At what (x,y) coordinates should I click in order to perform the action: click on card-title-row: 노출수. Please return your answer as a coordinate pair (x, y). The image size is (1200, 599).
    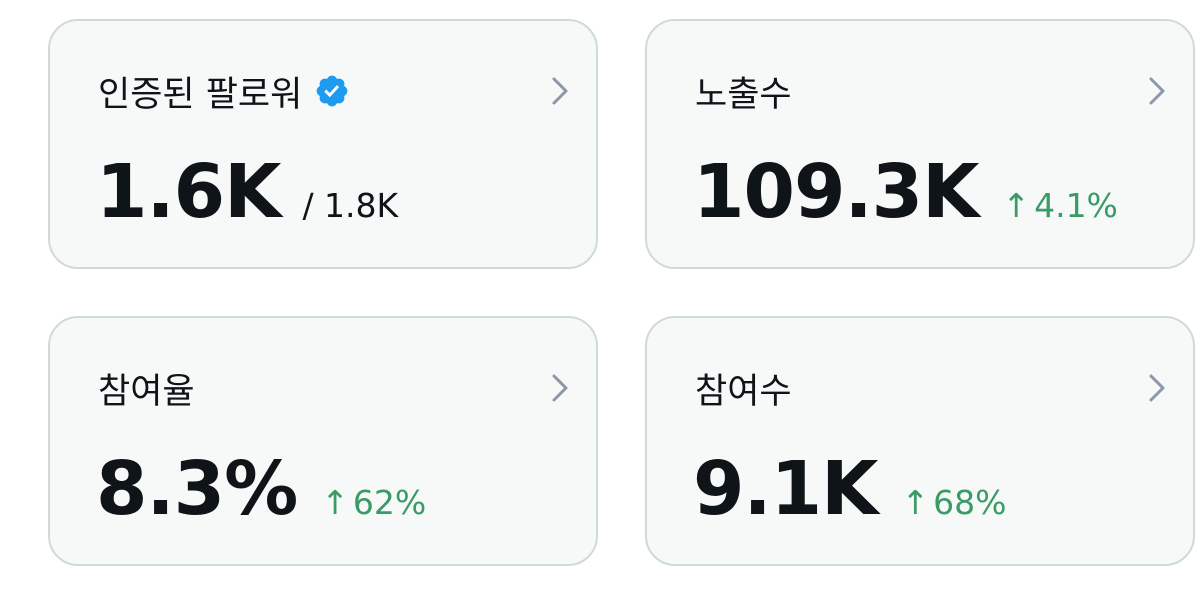
    Looking at the image, I should click on (743, 91).